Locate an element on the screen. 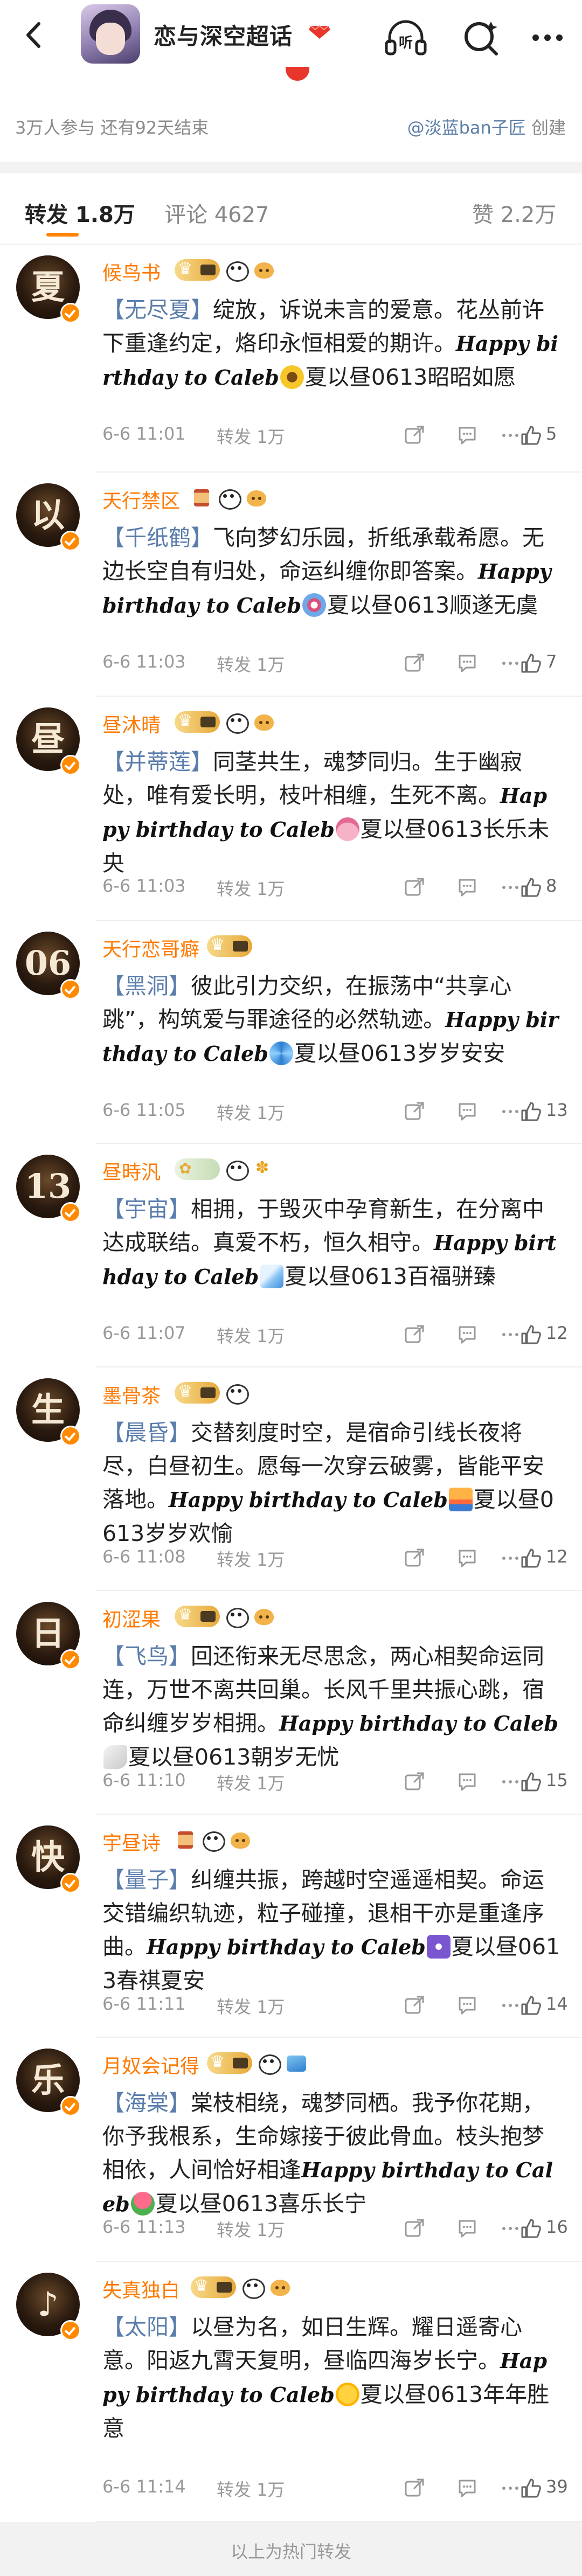 Image resolution: width=582 pixels, height=2576 pixels. listen-button: 听 is located at coordinates (406, 38).